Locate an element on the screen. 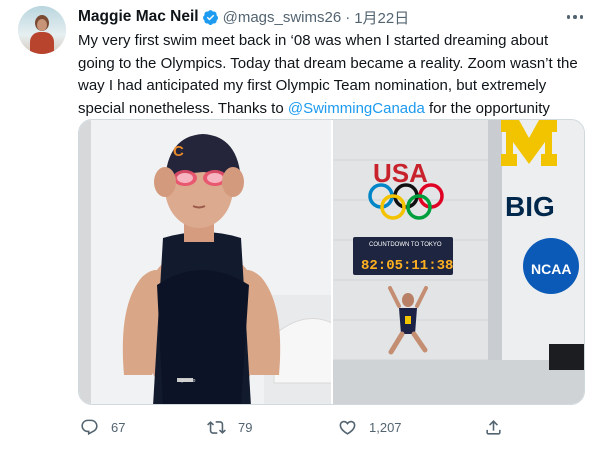 This screenshot has height=452, width=602. ncaa-text: NCAA is located at coordinates (551, 269).